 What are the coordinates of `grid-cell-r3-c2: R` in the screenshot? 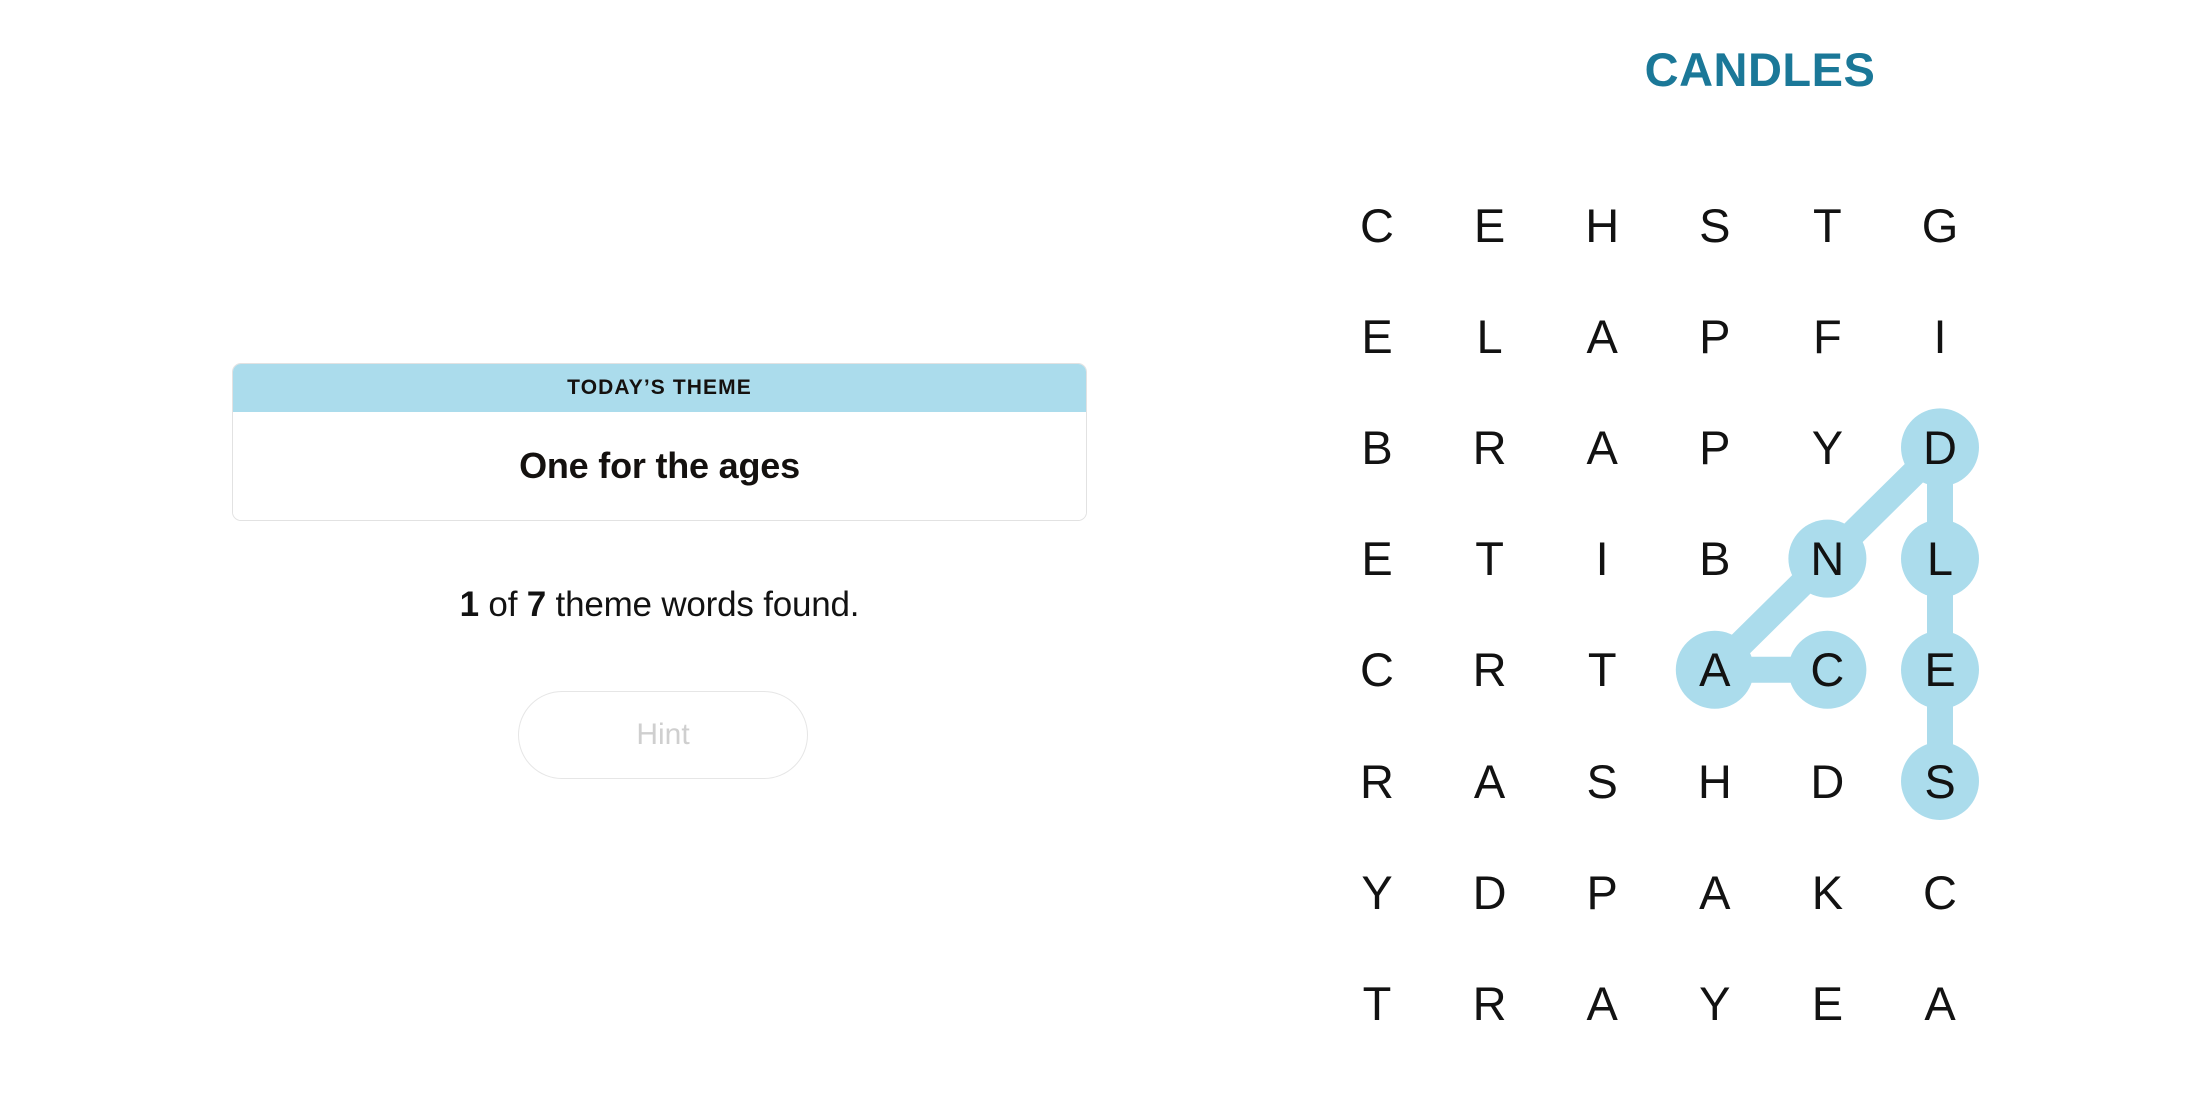 It's located at (1490, 447).